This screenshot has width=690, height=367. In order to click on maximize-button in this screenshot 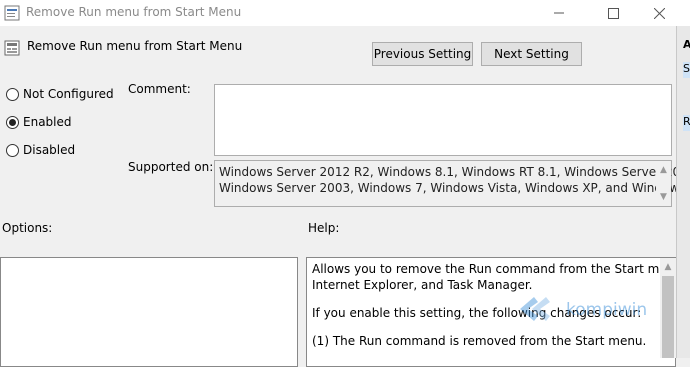, I will do `click(613, 13)`.